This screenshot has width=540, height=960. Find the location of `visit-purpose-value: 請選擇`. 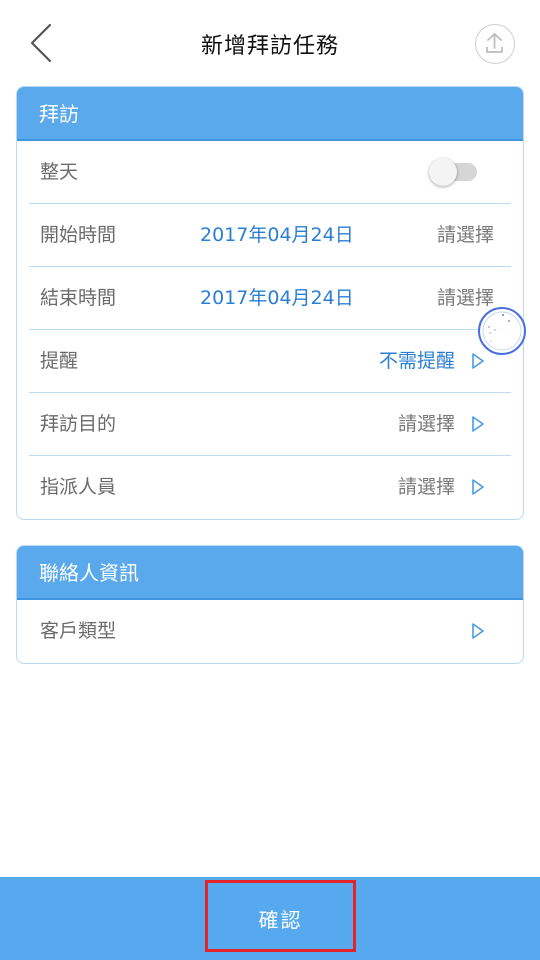

visit-purpose-value: 請選擇 is located at coordinates (426, 424).